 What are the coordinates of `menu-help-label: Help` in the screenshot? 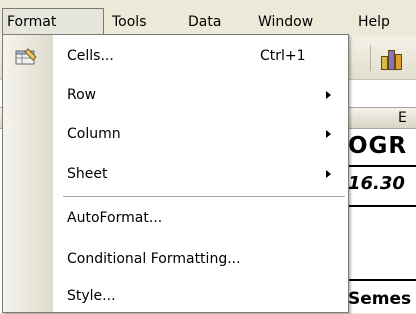 It's located at (374, 22).